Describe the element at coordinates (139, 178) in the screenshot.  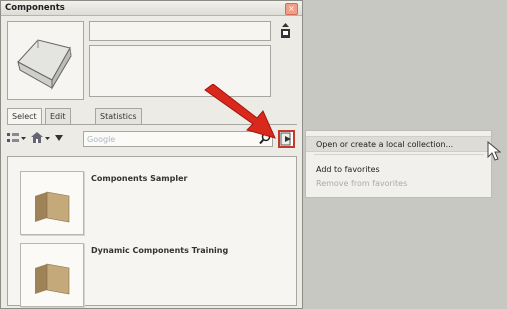
I see `component-name: Components Sampler` at that location.